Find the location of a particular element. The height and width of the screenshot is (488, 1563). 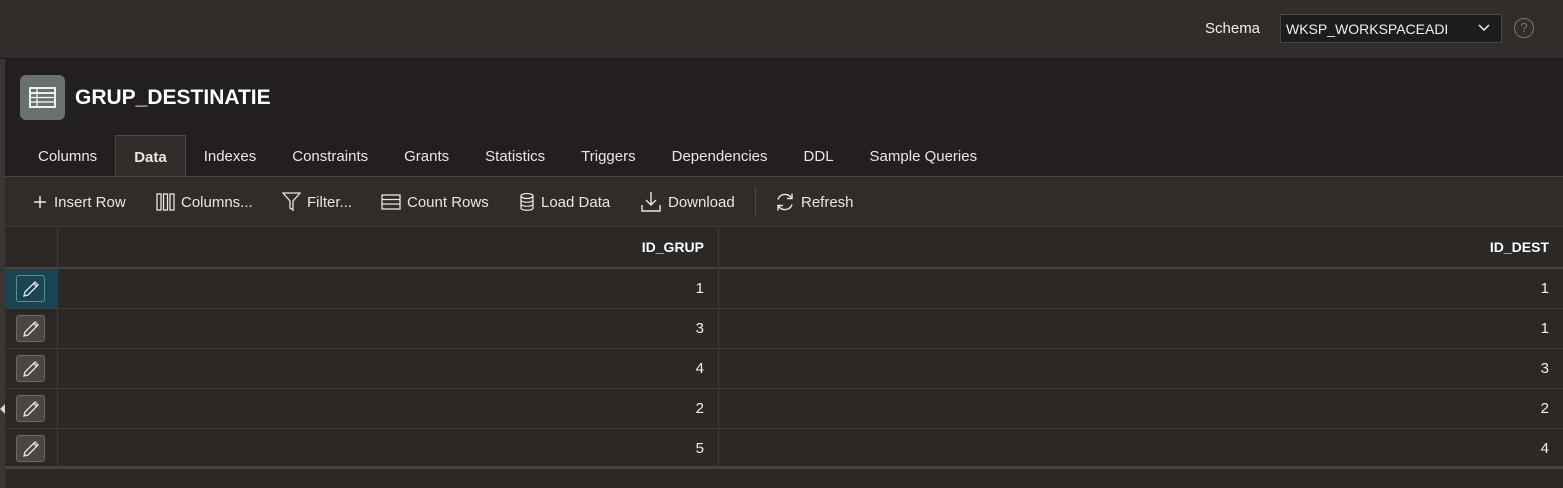

tab-indexes: Indexes is located at coordinates (230, 155).